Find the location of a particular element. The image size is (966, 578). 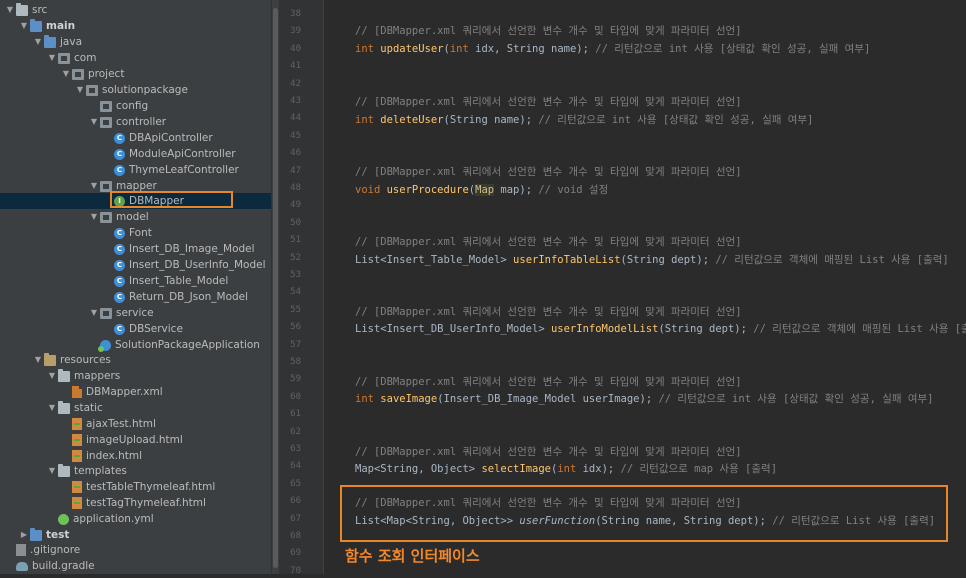

tree-item-return-db-json-model: Return_DB_Json_Model is located at coordinates (175, 297).